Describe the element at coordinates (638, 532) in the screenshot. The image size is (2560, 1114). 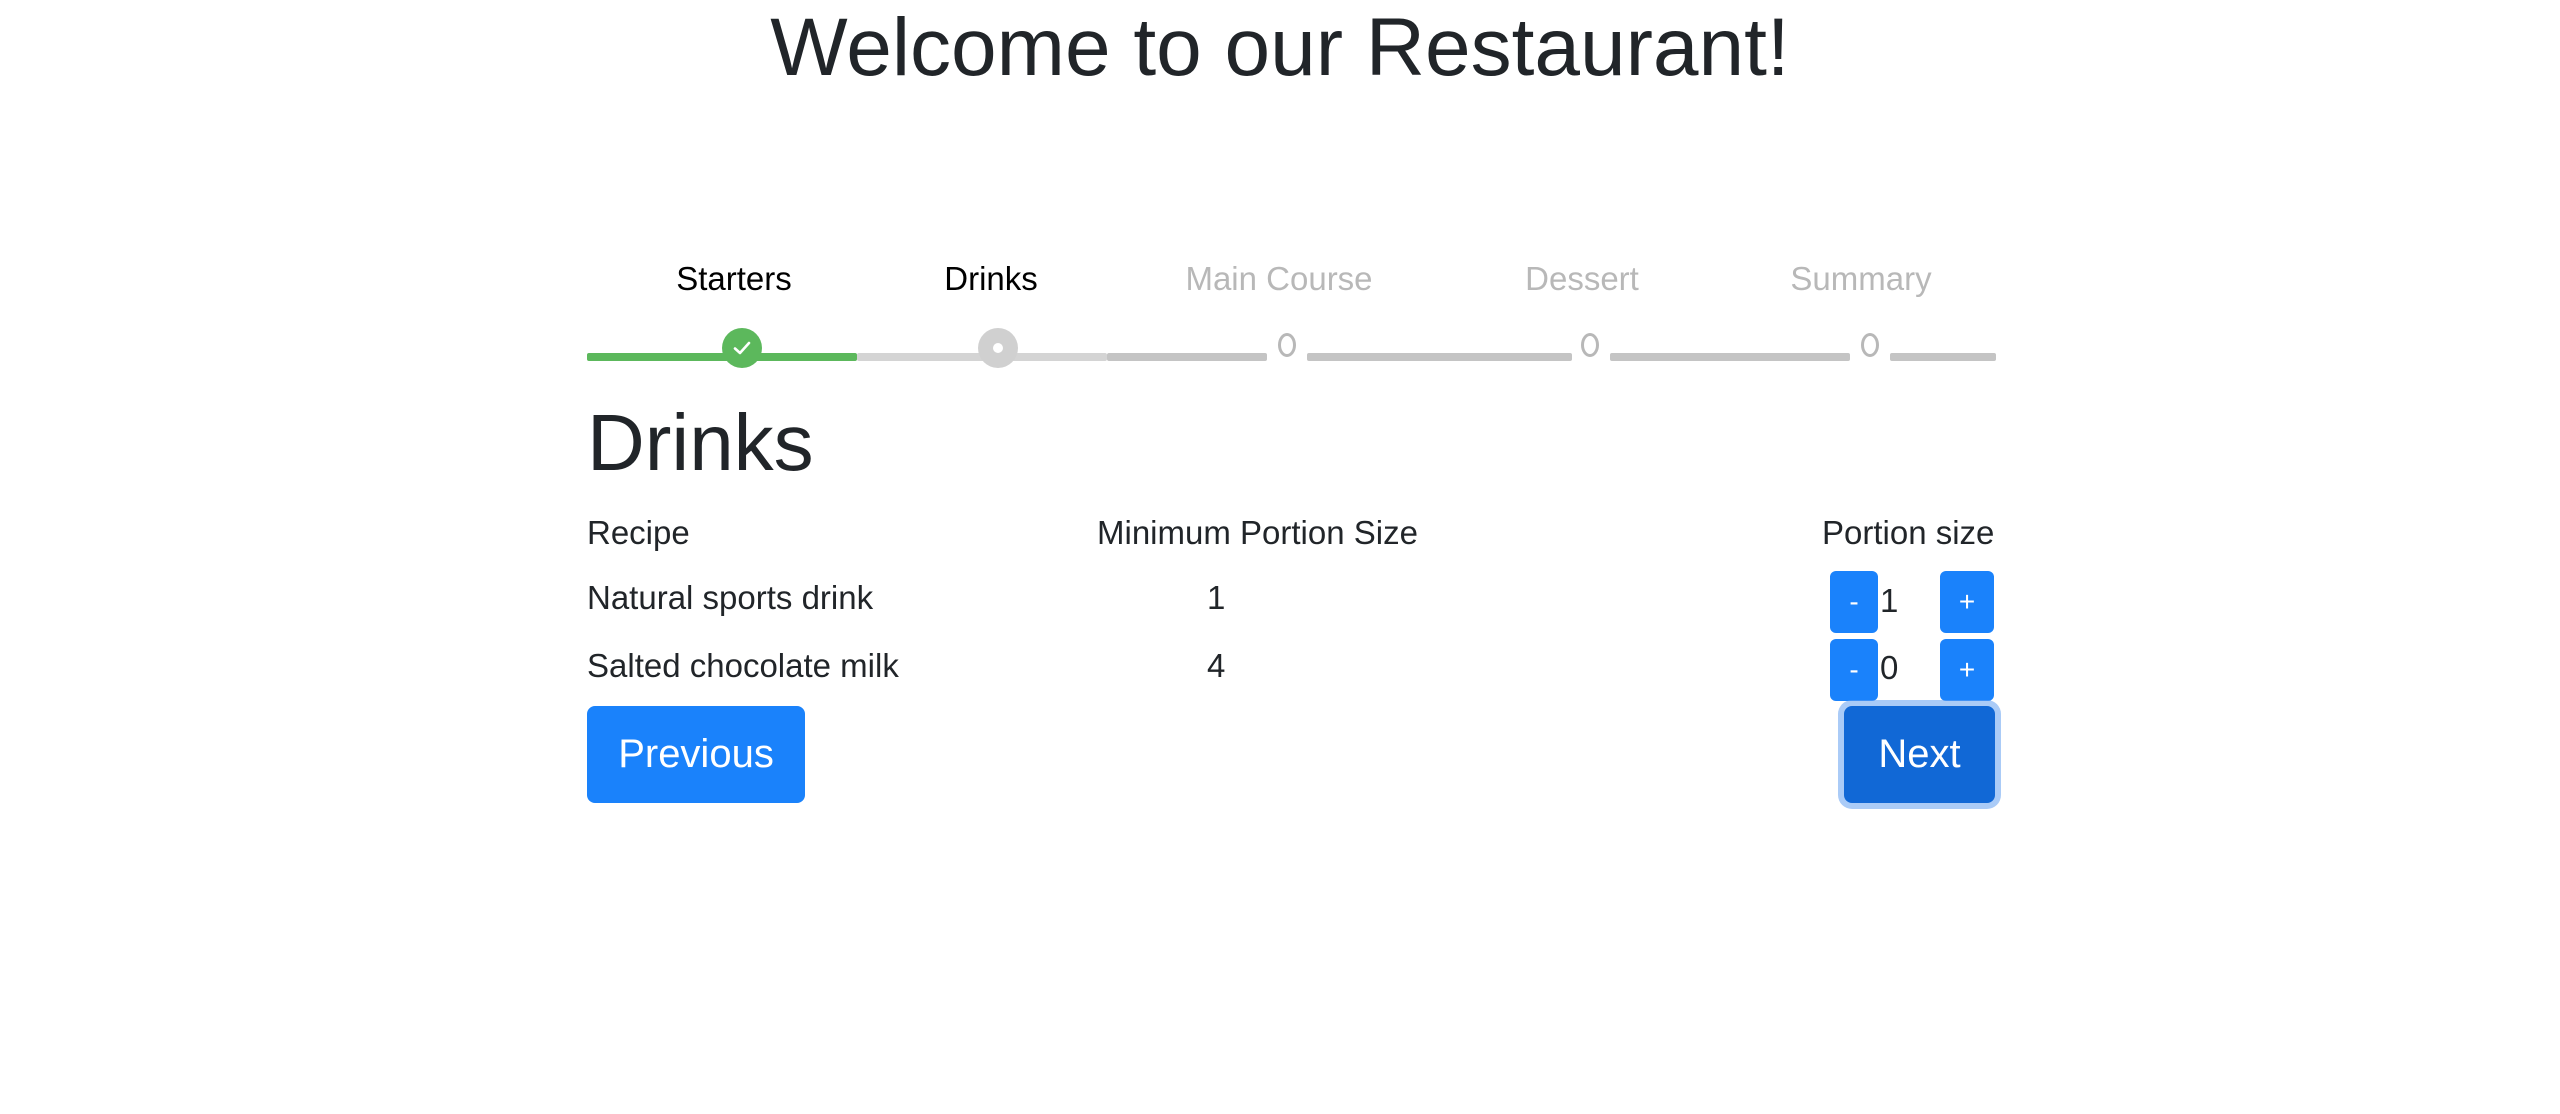
I see `column-header-recipe: Recipe` at that location.